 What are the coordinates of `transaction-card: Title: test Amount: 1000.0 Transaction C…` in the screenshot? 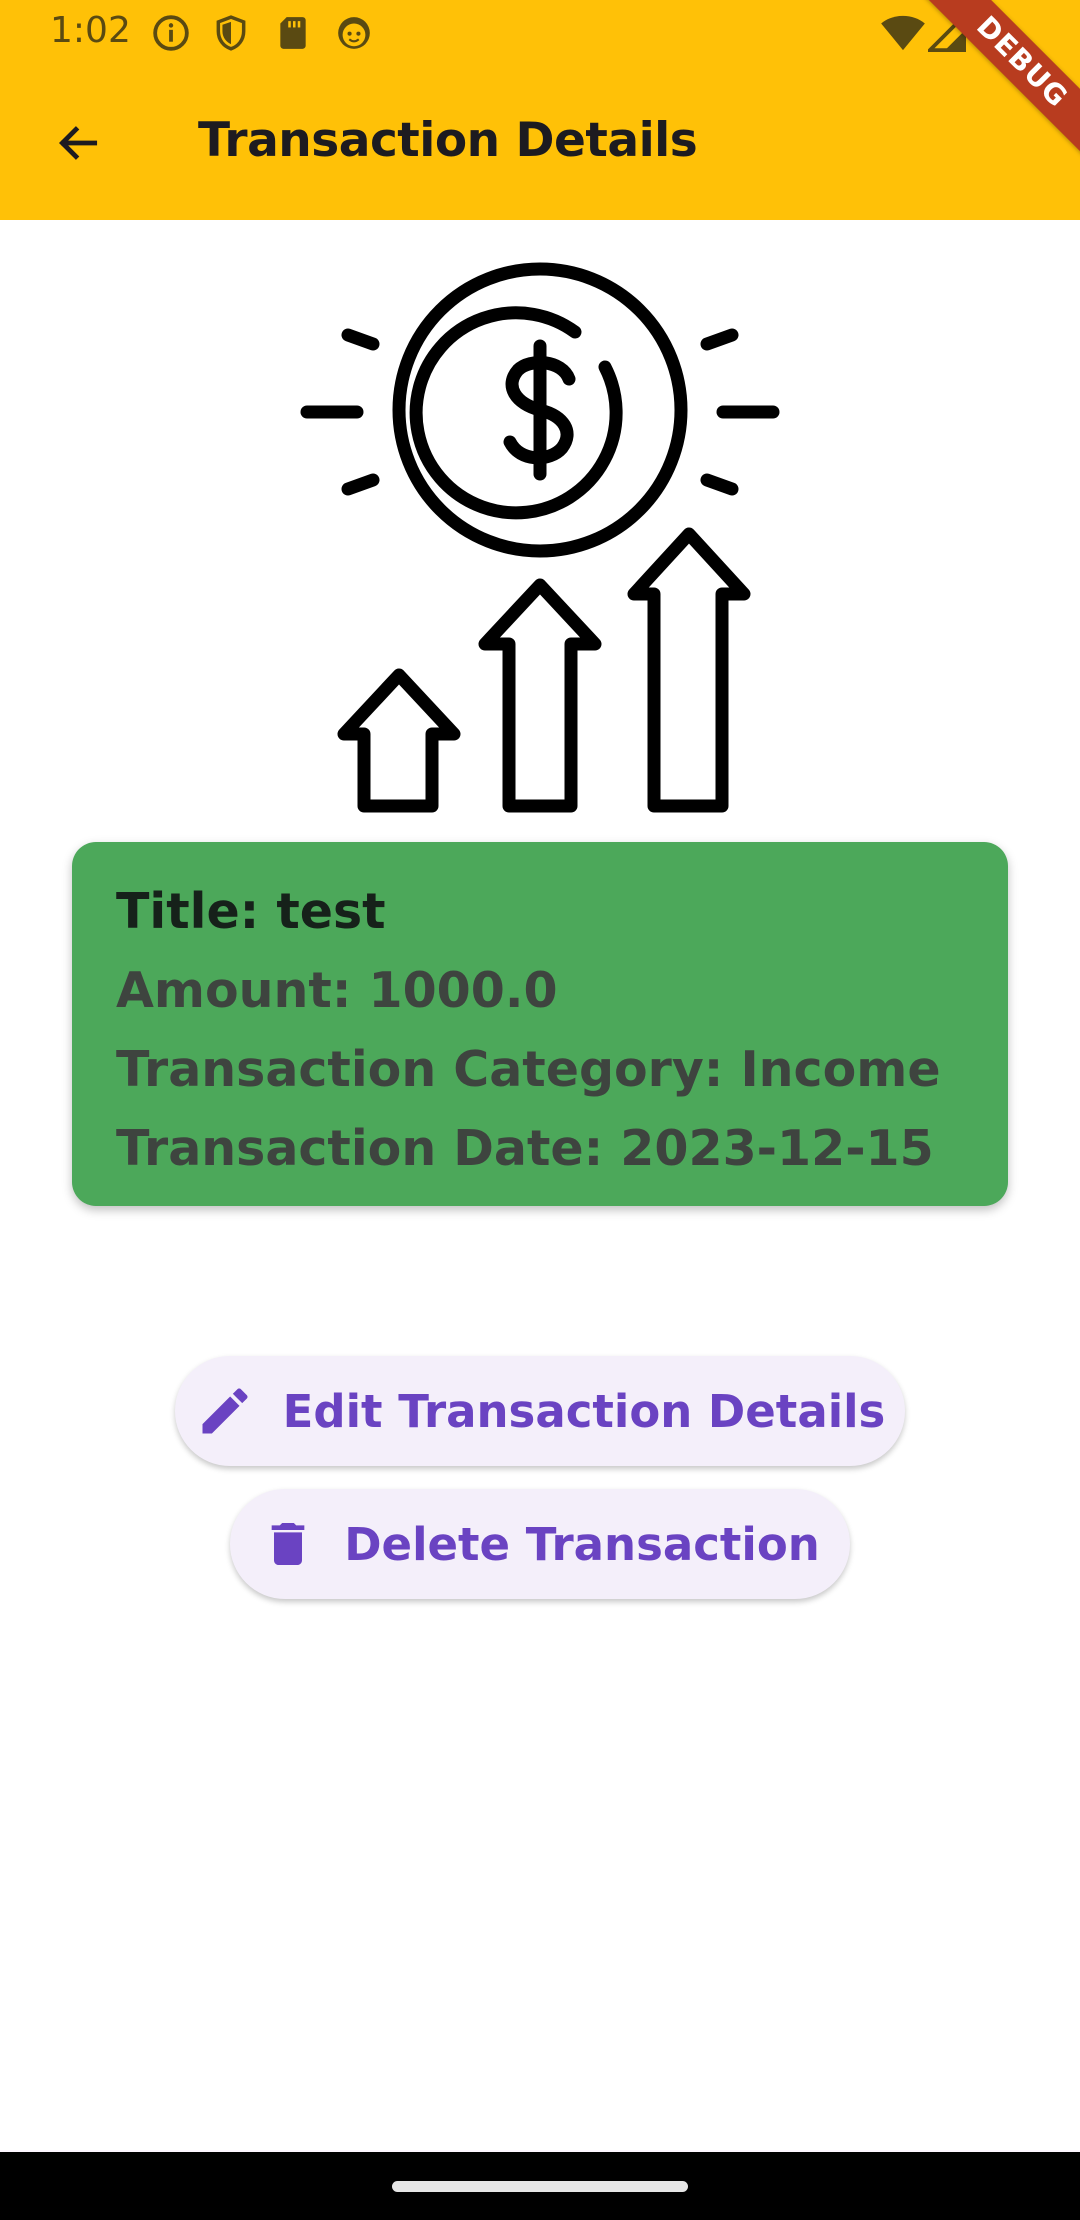 It's located at (540, 1024).